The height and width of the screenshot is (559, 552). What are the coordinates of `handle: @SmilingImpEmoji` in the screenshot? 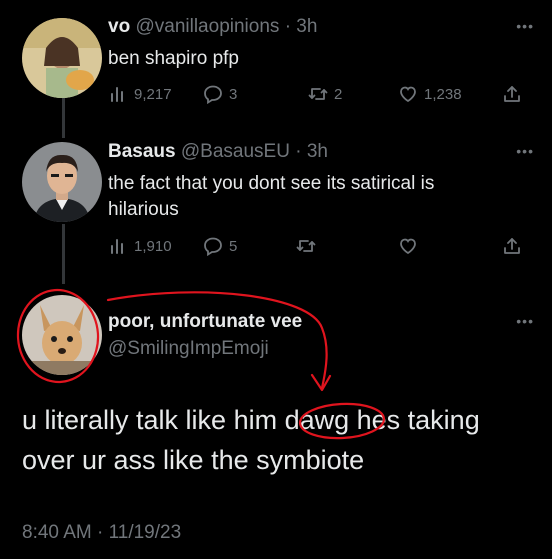 It's located at (188, 348).